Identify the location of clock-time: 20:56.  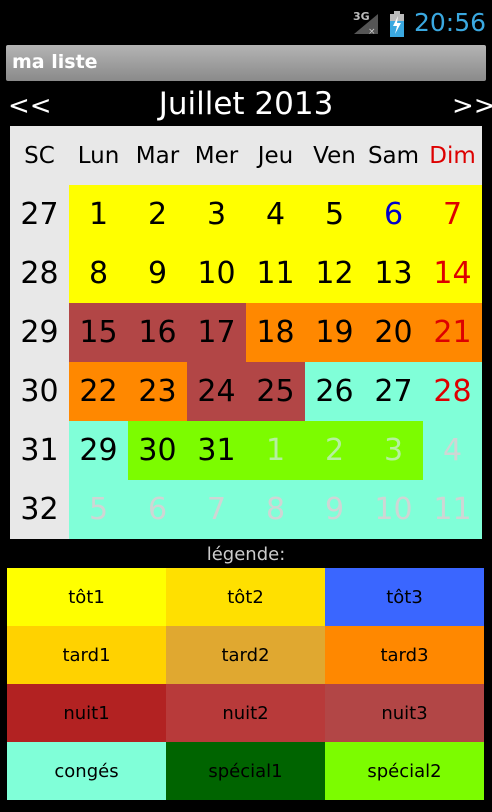
(450, 22).